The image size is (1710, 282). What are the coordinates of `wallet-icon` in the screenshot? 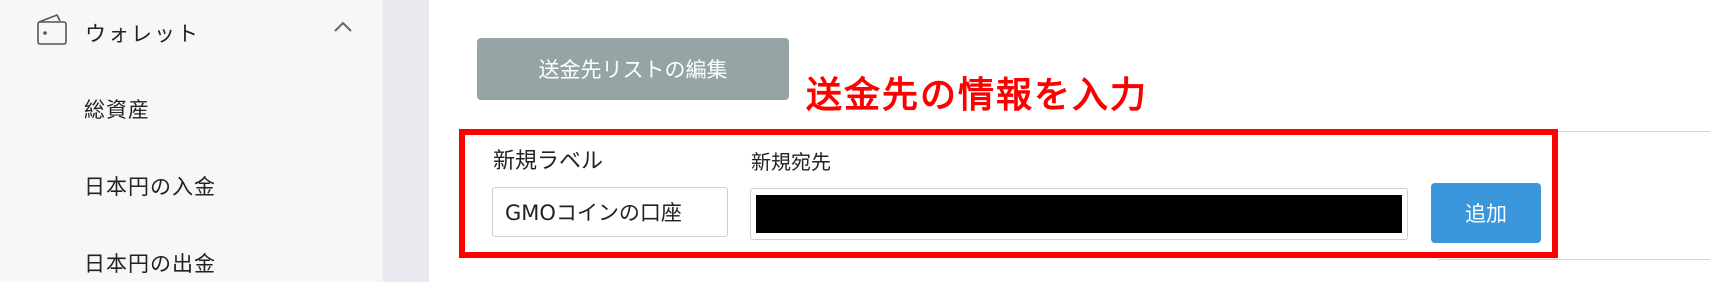 It's located at (53, 30).